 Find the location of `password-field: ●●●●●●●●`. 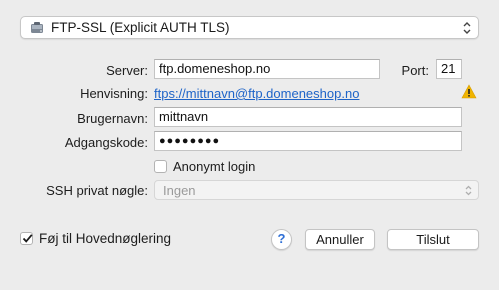

password-field: ●●●●●●●● is located at coordinates (308, 141).